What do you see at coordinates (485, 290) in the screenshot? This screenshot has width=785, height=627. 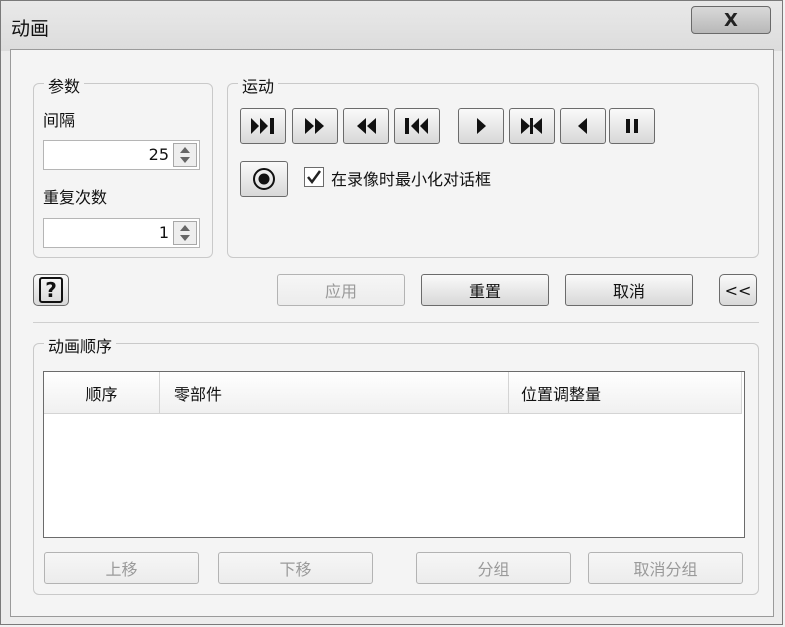 I see `reset-button: 重置` at bounding box center [485, 290].